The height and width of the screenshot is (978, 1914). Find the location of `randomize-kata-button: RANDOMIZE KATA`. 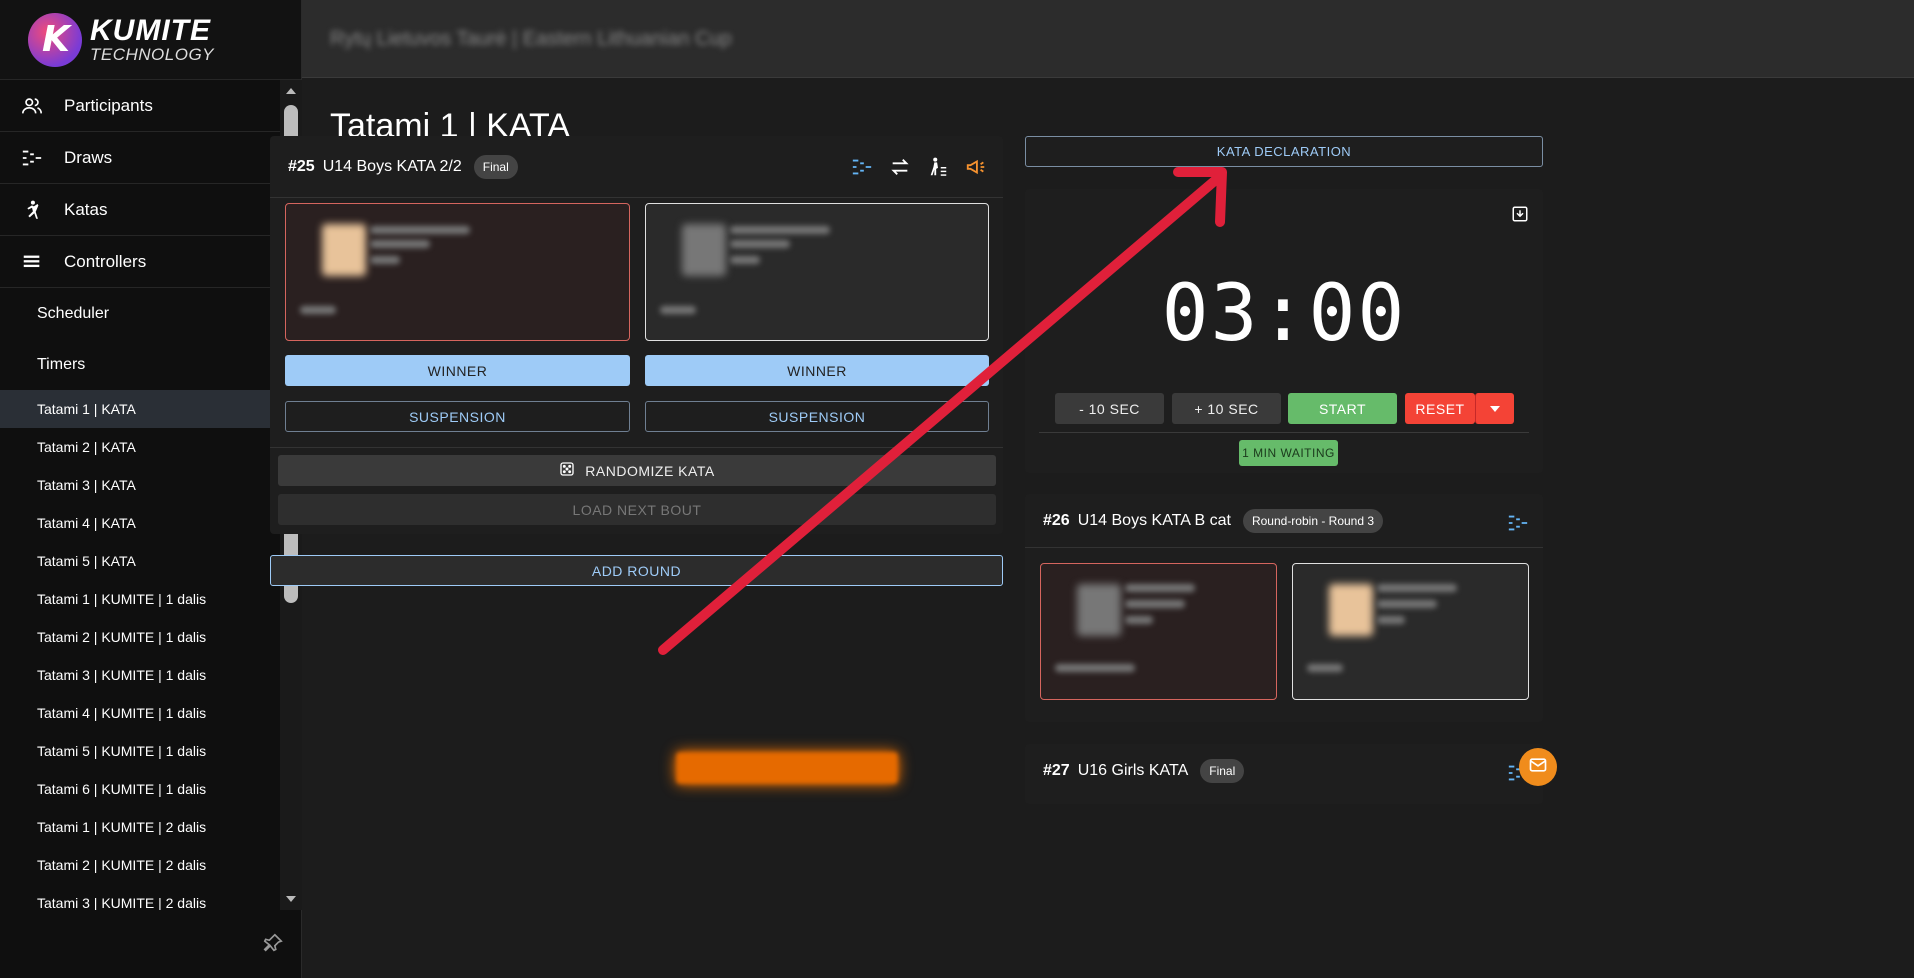

randomize-kata-button: RANDOMIZE KATA is located at coordinates (637, 470).